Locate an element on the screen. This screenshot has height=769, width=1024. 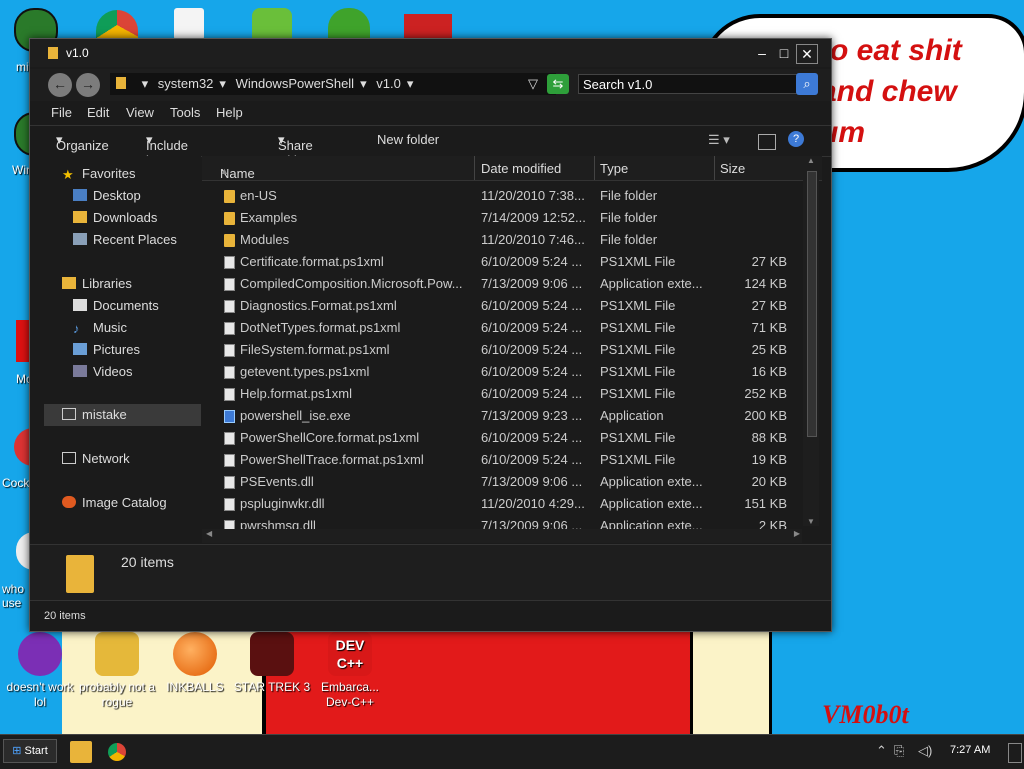
solitaire-icon is located at coordinates (189, 24).